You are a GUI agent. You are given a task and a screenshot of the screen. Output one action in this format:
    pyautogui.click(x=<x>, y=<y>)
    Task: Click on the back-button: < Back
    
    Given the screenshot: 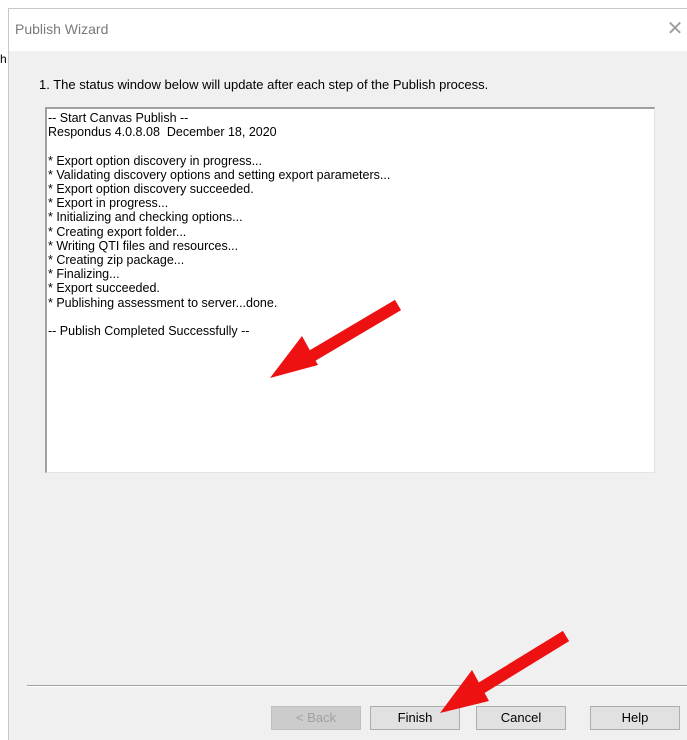 What is the action you would take?
    pyautogui.click(x=316, y=718)
    